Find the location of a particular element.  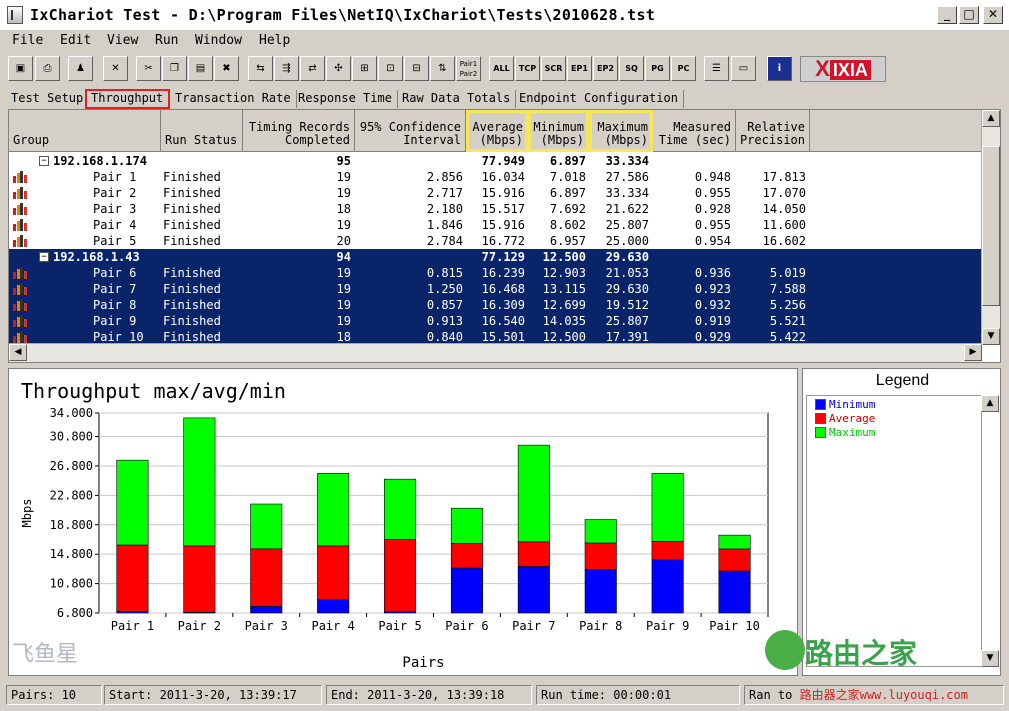

add-pair-icon: ⇆ is located at coordinates (260, 68).